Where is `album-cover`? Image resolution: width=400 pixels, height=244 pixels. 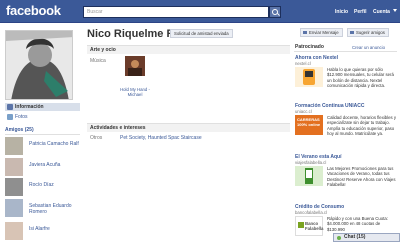
album-cover is located at coordinates (135, 66).